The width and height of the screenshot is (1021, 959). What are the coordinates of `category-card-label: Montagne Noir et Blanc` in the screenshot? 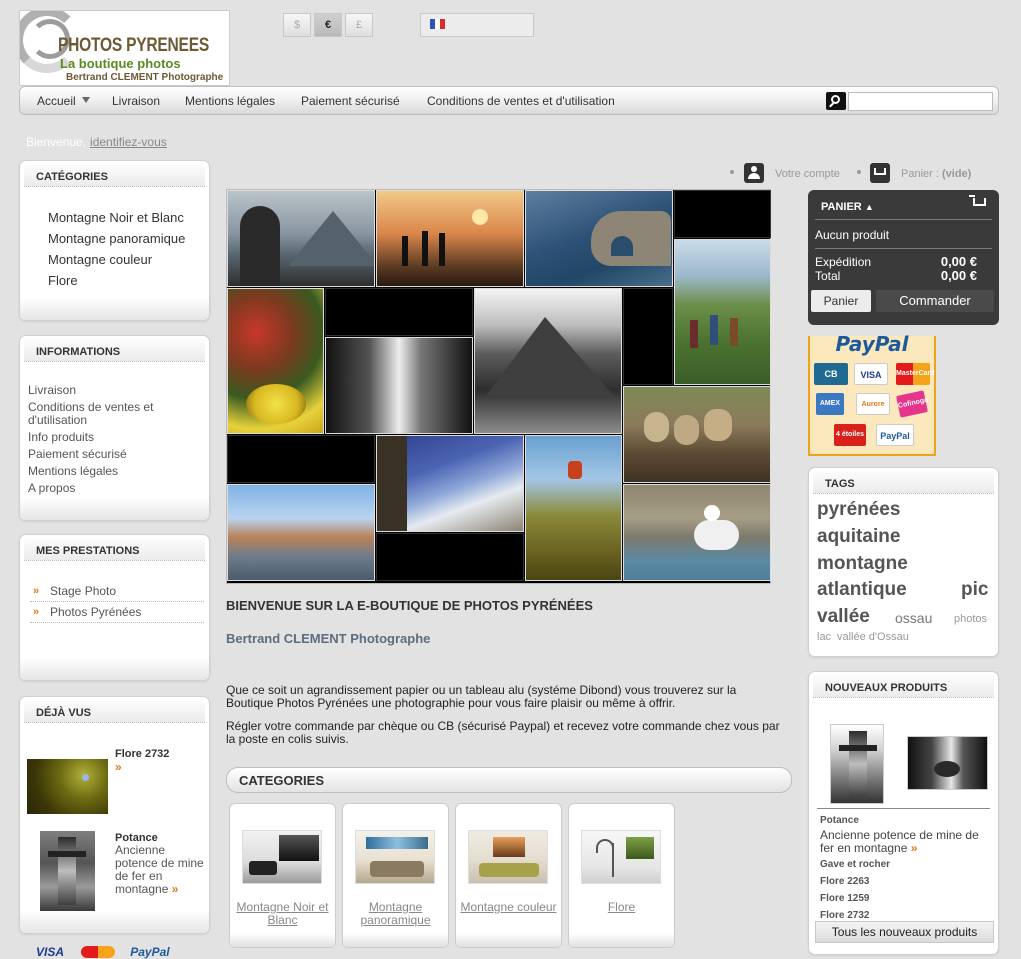 It's located at (282, 914).